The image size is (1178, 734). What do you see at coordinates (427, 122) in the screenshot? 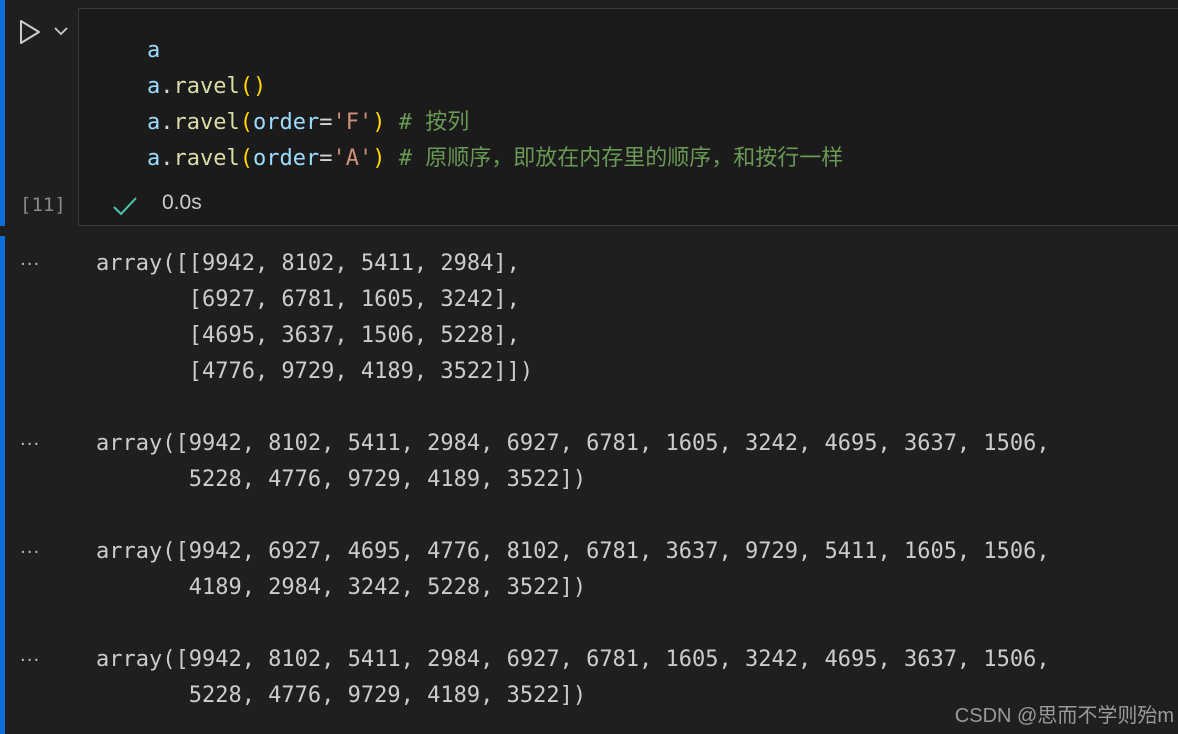
I see `code-comment: # 按列` at bounding box center [427, 122].